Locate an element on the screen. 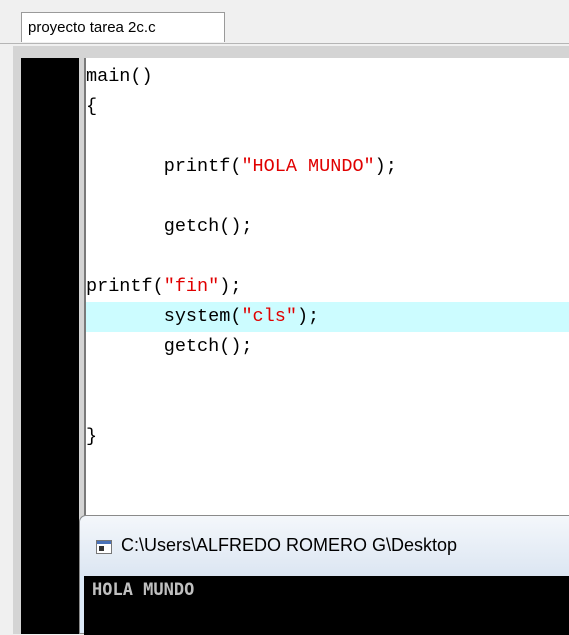  code-line: printf("HOLA MUNDO"); is located at coordinates (327, 167).